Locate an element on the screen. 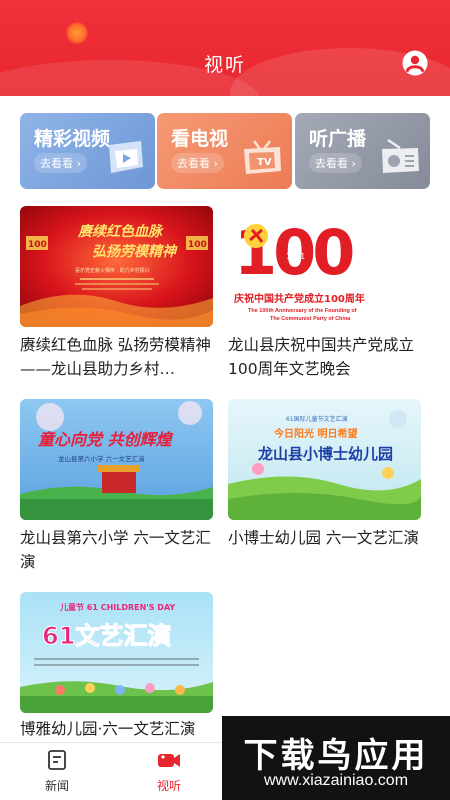 This screenshot has width=450, height=800. thumb-title-line: 赓续红色血脉 is located at coordinates (120, 231).